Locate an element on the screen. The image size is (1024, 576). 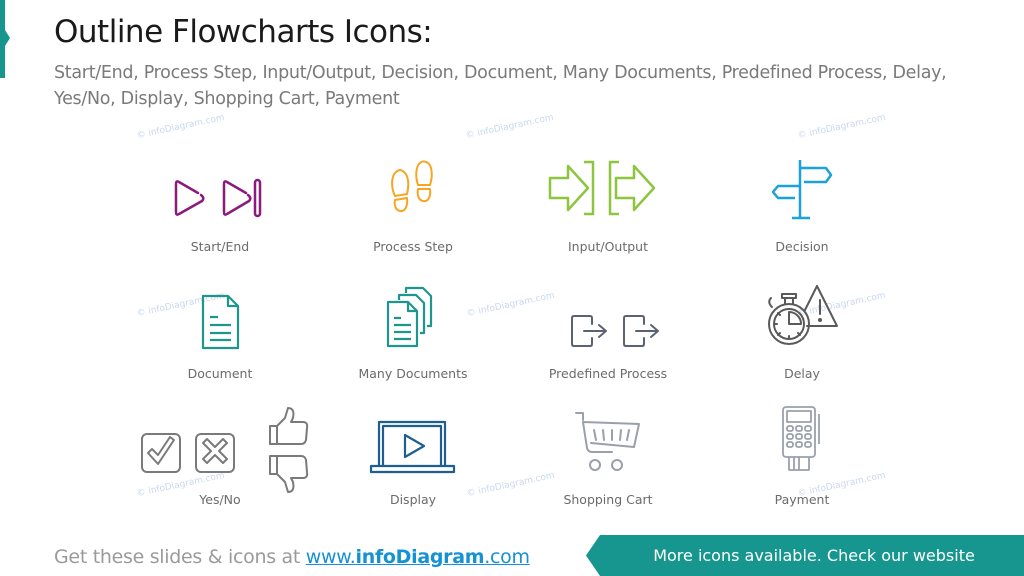
laptop-play-icon is located at coordinates (412, 447).